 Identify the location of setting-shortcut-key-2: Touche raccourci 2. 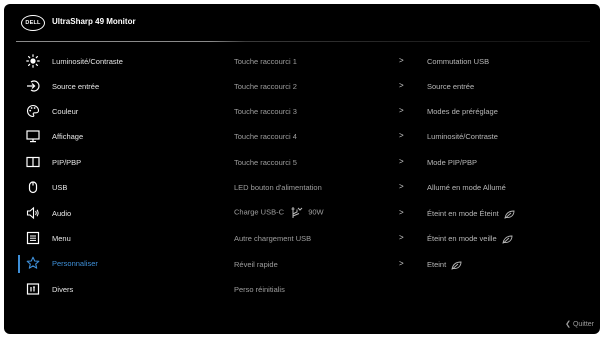
(265, 86).